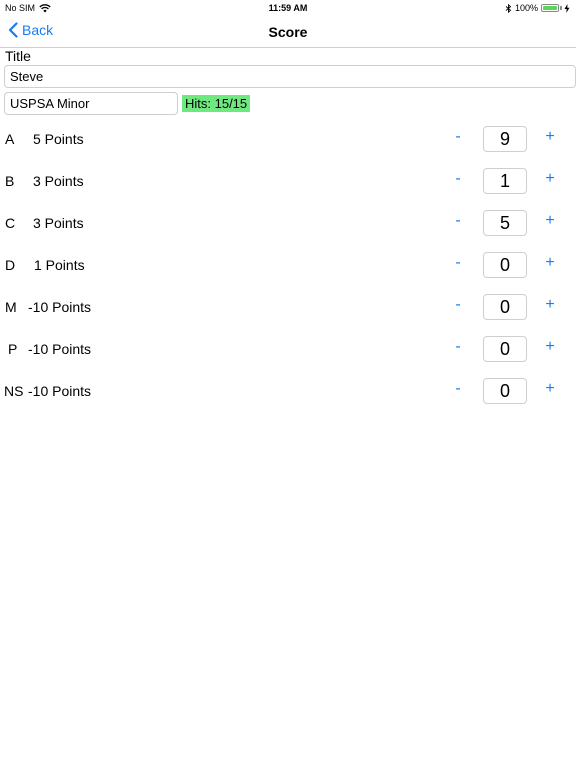  Describe the element at coordinates (505, 223) in the screenshot. I see `count-field: 5` at that location.